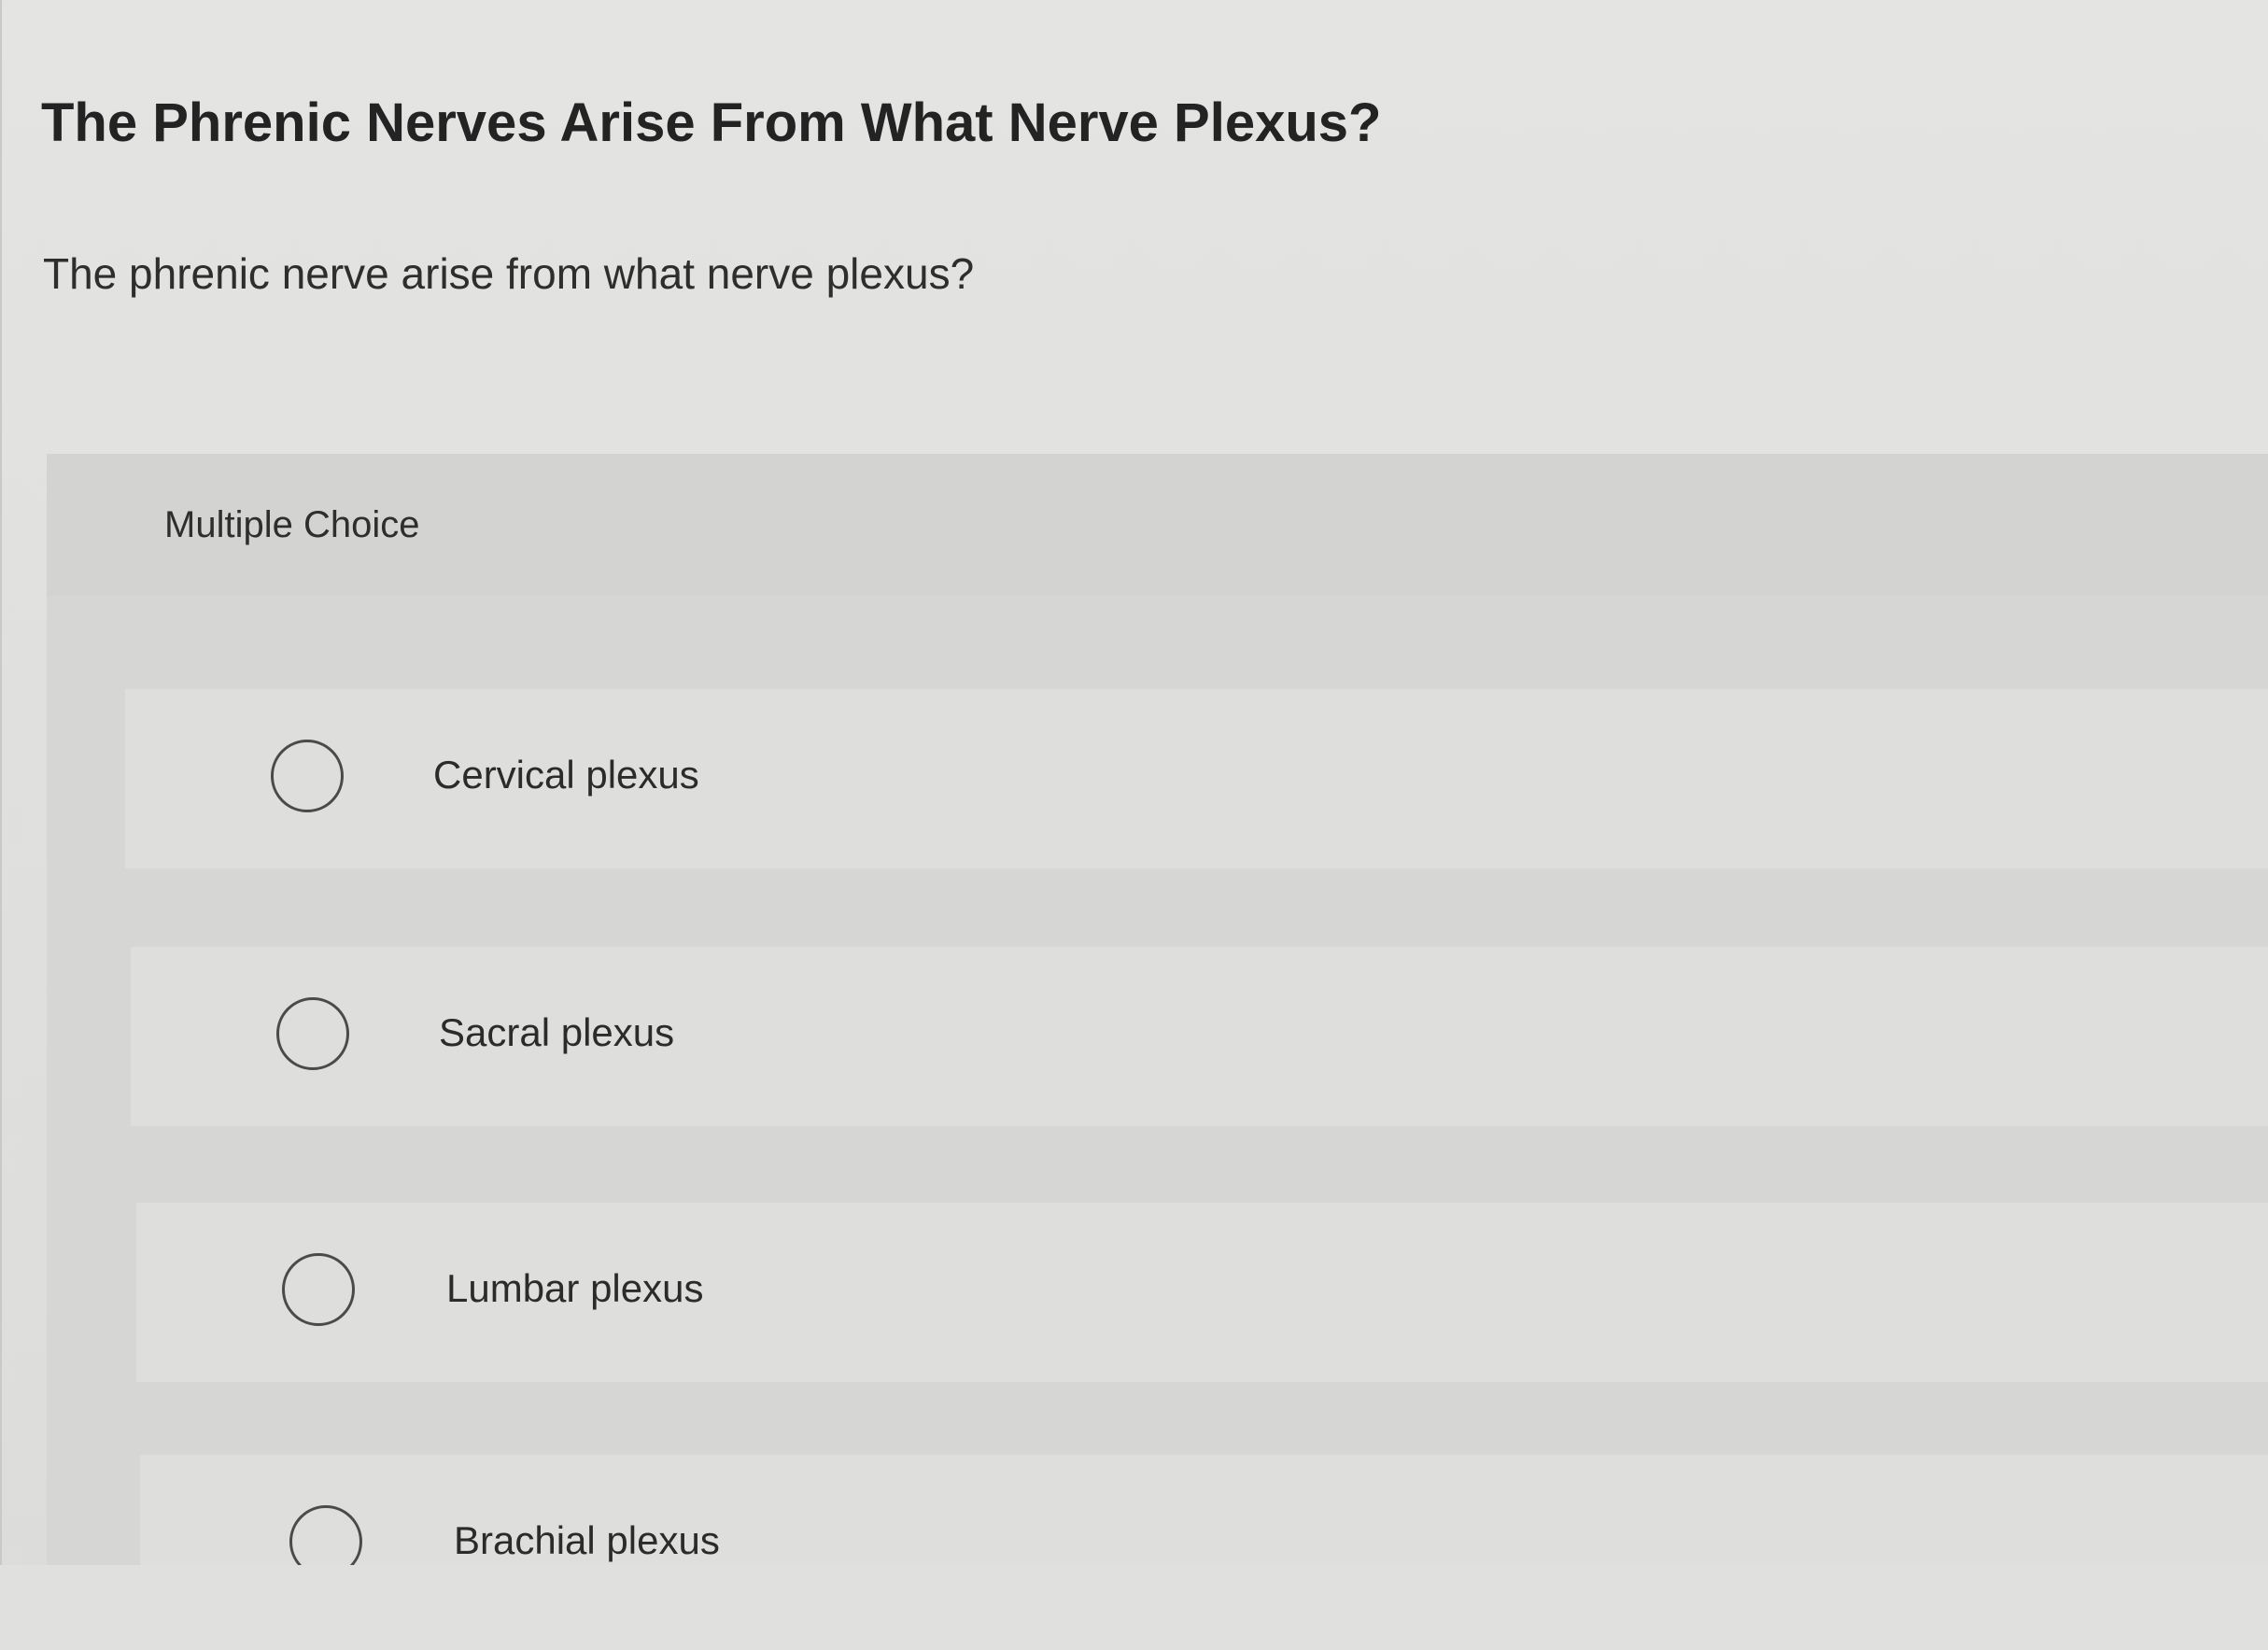  What do you see at coordinates (557, 1032) in the screenshot?
I see `option-label: Sacral plexus` at bounding box center [557, 1032].